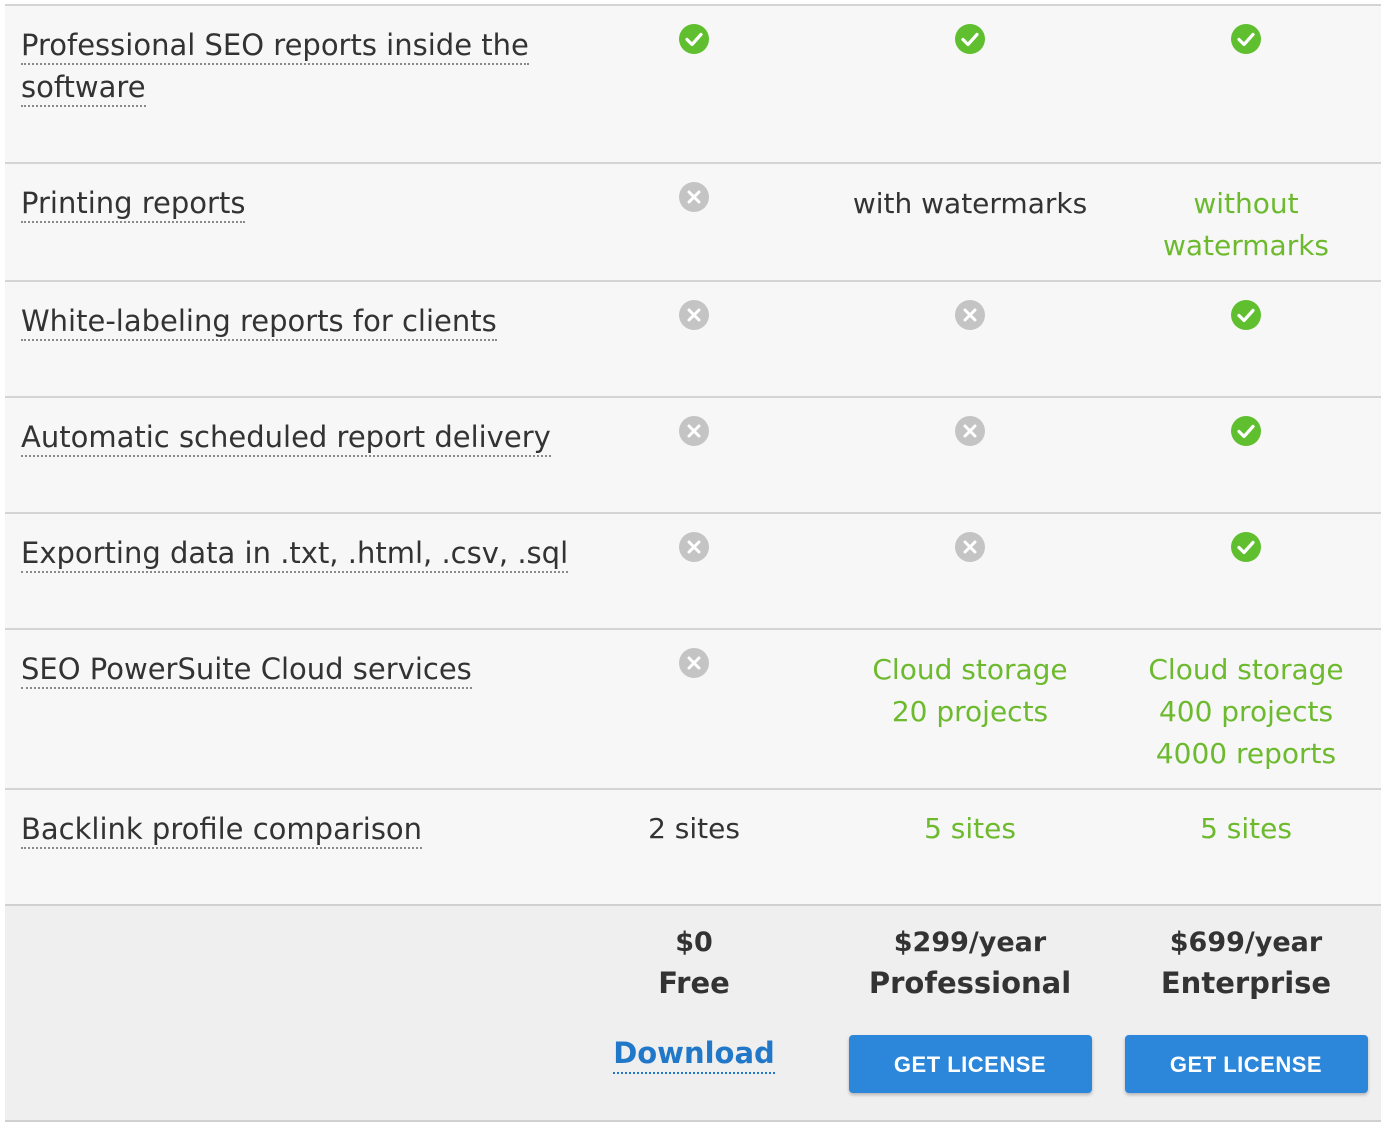 Image resolution: width=1386 pixels, height=1124 pixels. I want to click on enterprise-cell: 5 sites, so click(1246, 829).